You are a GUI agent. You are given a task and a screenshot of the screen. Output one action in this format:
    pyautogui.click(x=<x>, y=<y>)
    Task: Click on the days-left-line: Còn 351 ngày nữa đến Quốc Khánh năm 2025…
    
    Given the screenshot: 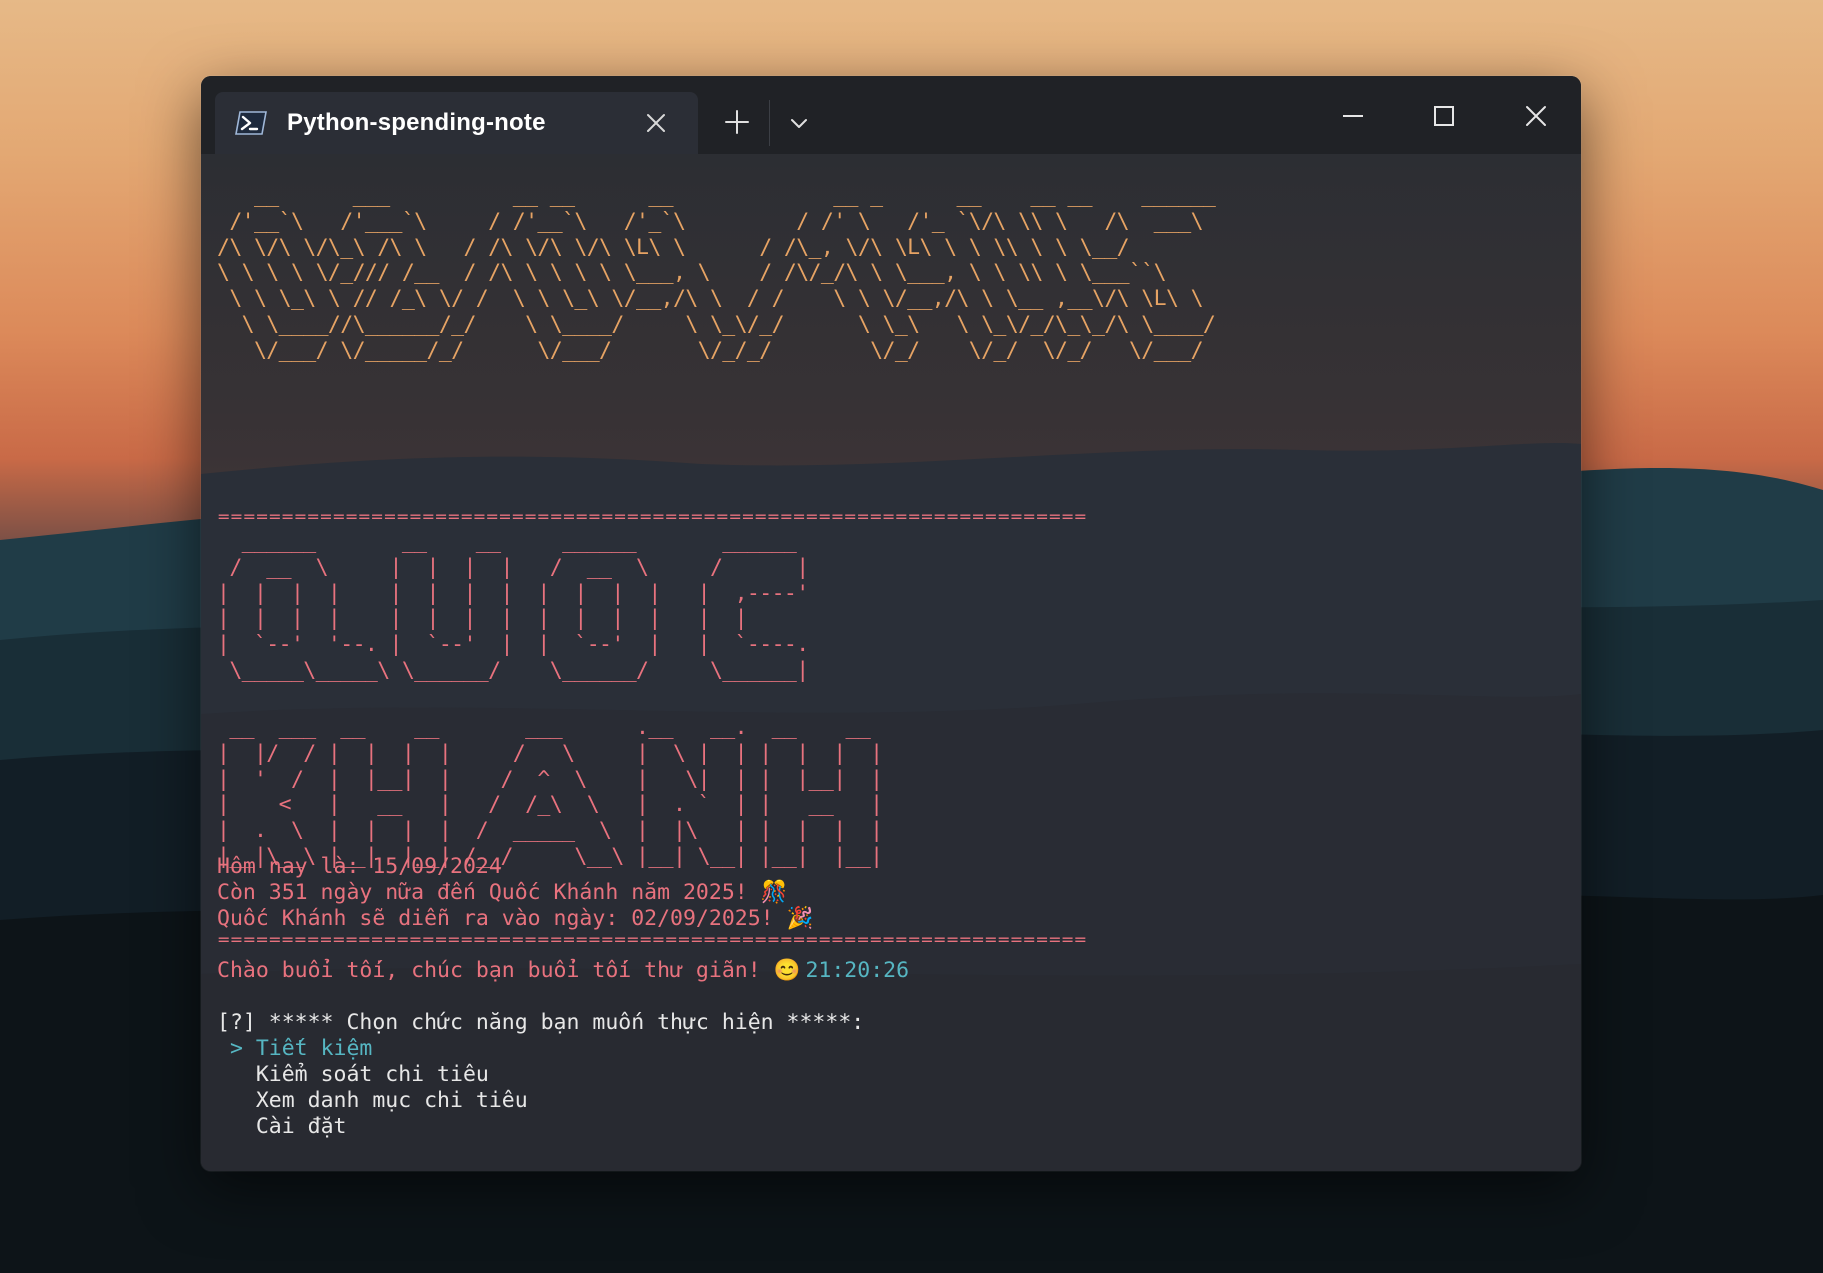 What is the action you would take?
    pyautogui.click(x=502, y=893)
    